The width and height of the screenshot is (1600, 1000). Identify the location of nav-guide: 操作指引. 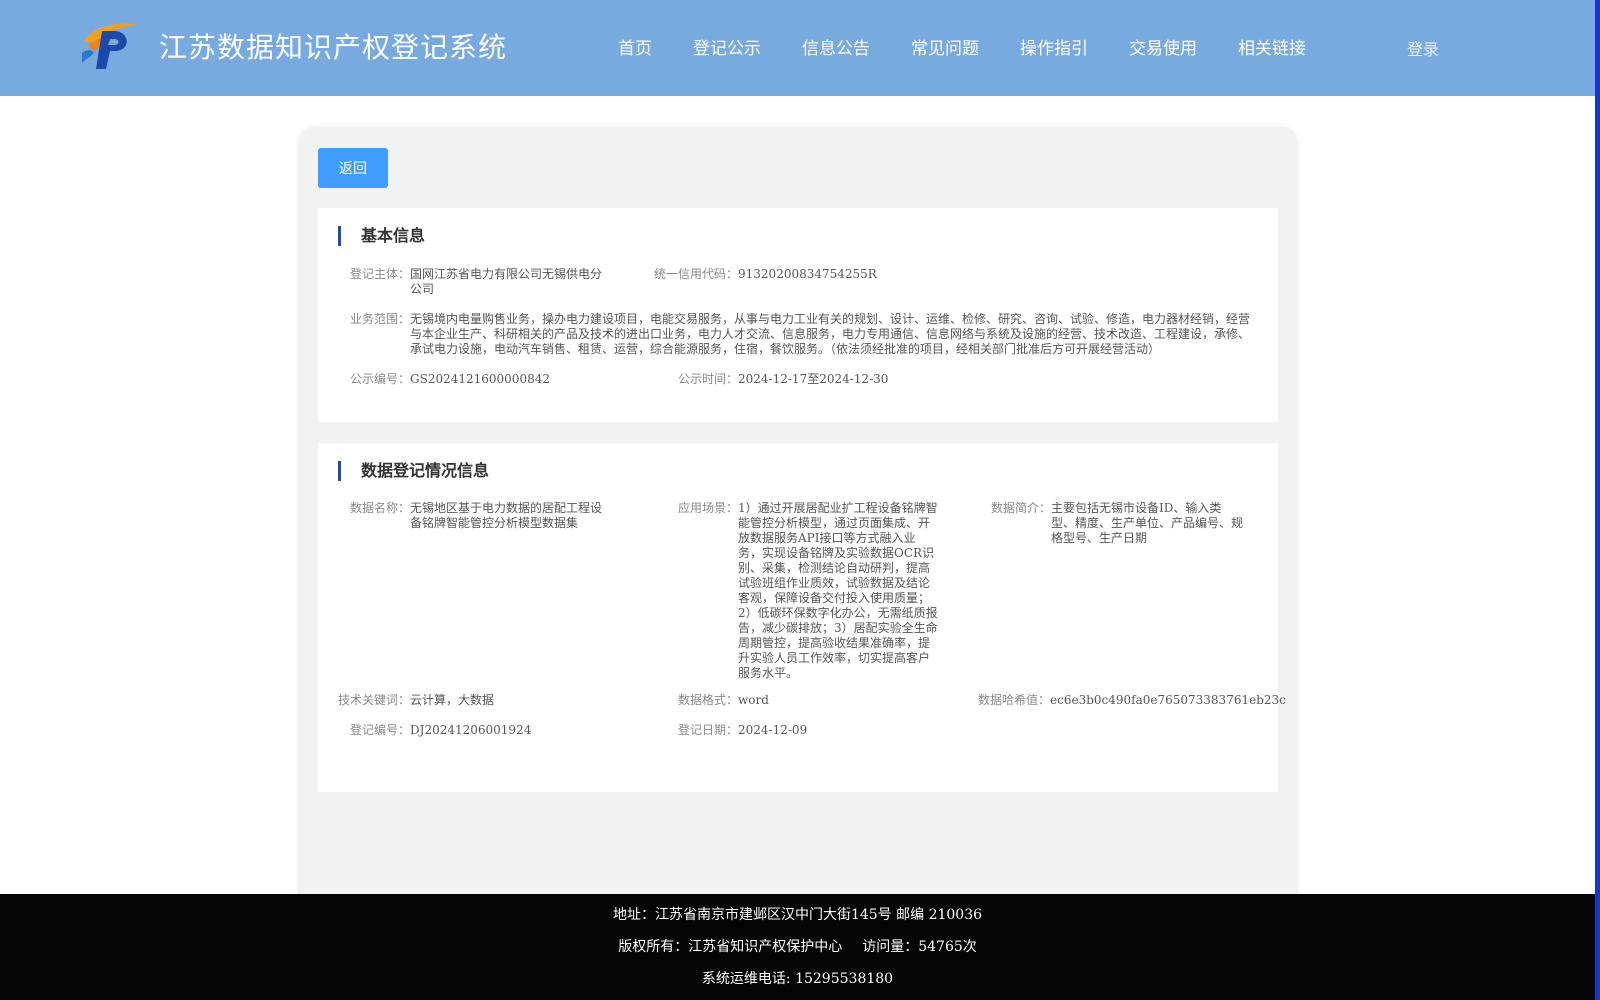
(1054, 46).